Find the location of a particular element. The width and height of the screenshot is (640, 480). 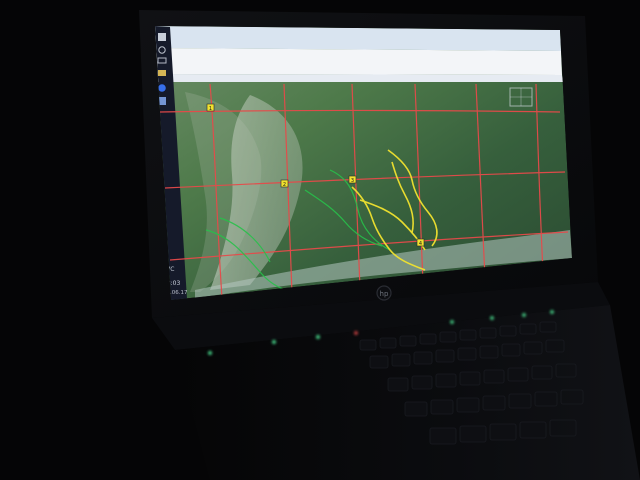

ribbon is located at coordinates (359, 61).